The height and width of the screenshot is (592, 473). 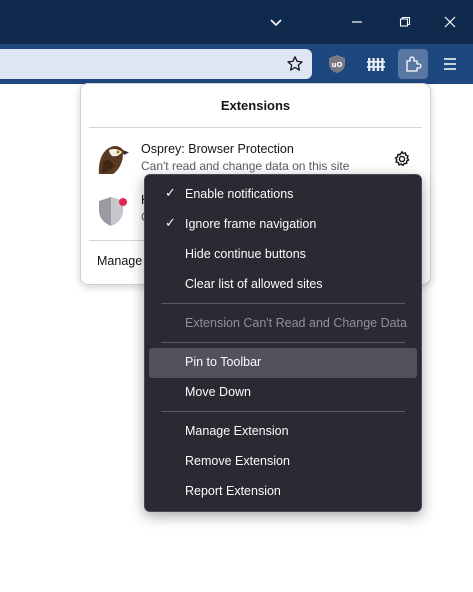 I want to click on tab-list-button, so click(x=276, y=22).